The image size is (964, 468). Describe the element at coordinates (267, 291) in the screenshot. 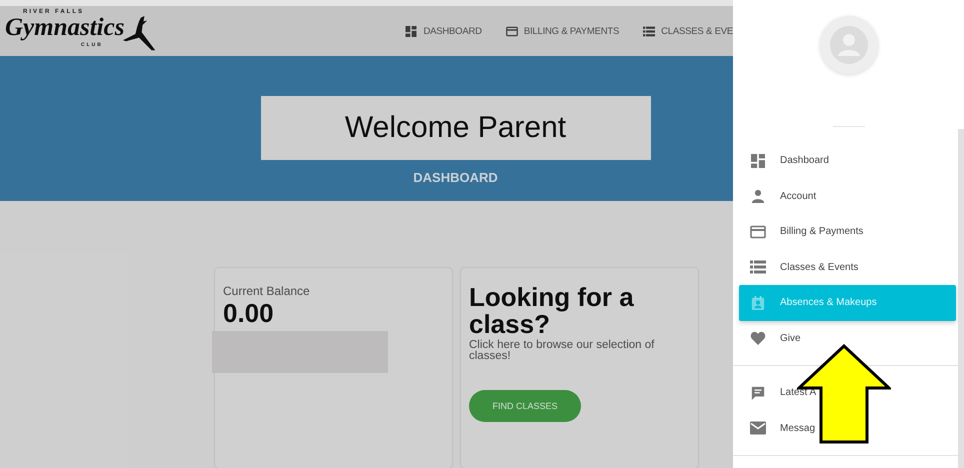

I see `balance-label: Current Balance` at that location.